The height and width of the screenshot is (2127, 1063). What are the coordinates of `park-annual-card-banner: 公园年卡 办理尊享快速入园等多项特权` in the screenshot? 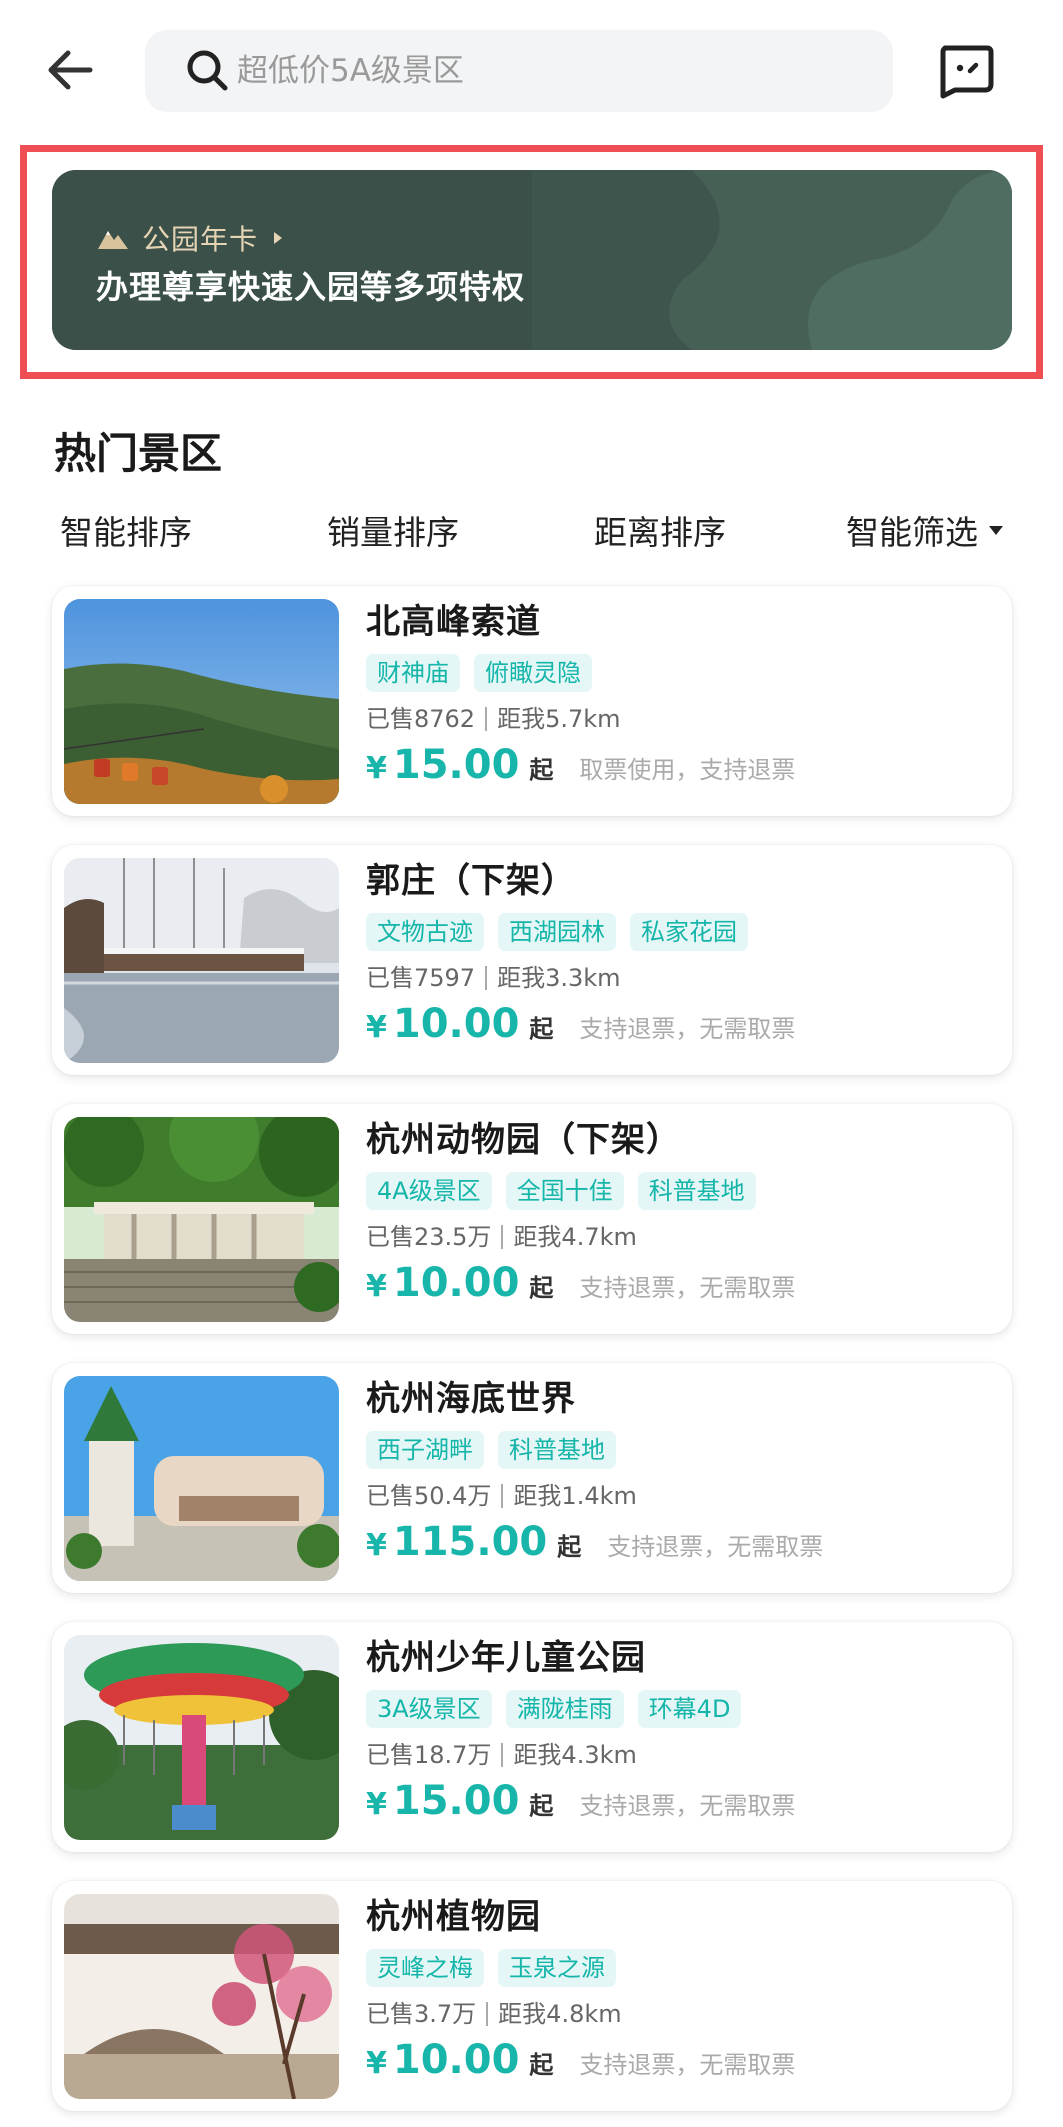 It's located at (532, 260).